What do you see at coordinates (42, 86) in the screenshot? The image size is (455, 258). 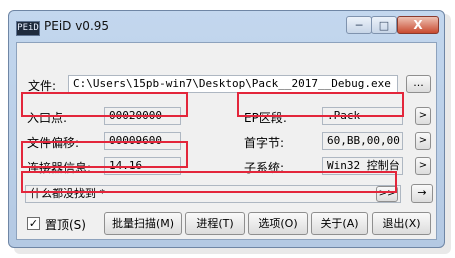 I see `file-label: 文件:` at bounding box center [42, 86].